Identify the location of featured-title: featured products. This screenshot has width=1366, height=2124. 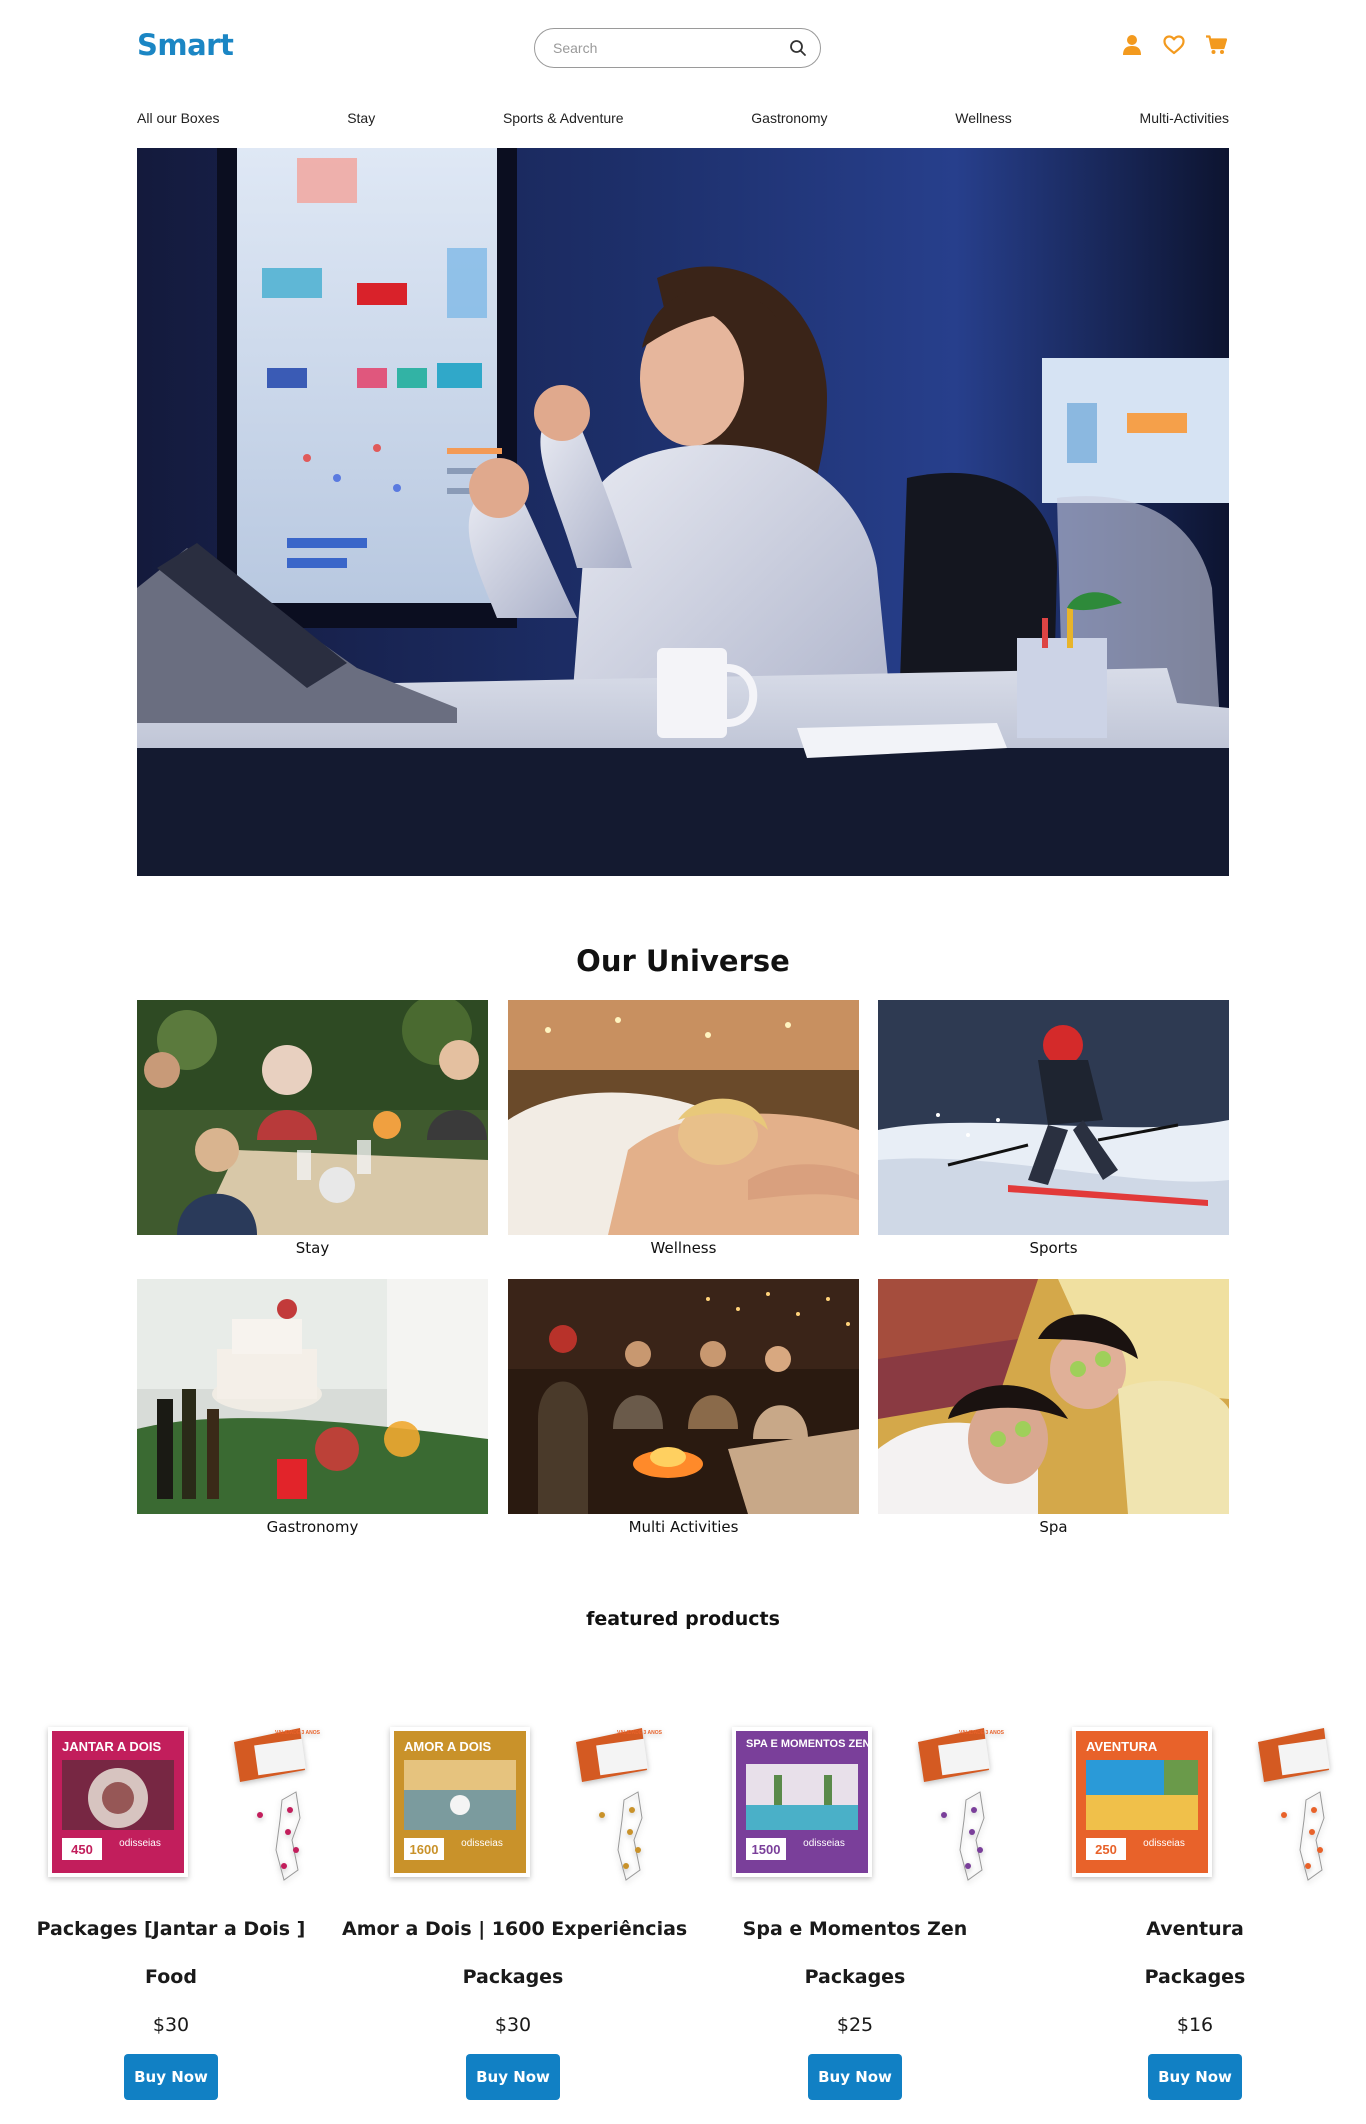
(683, 1619).